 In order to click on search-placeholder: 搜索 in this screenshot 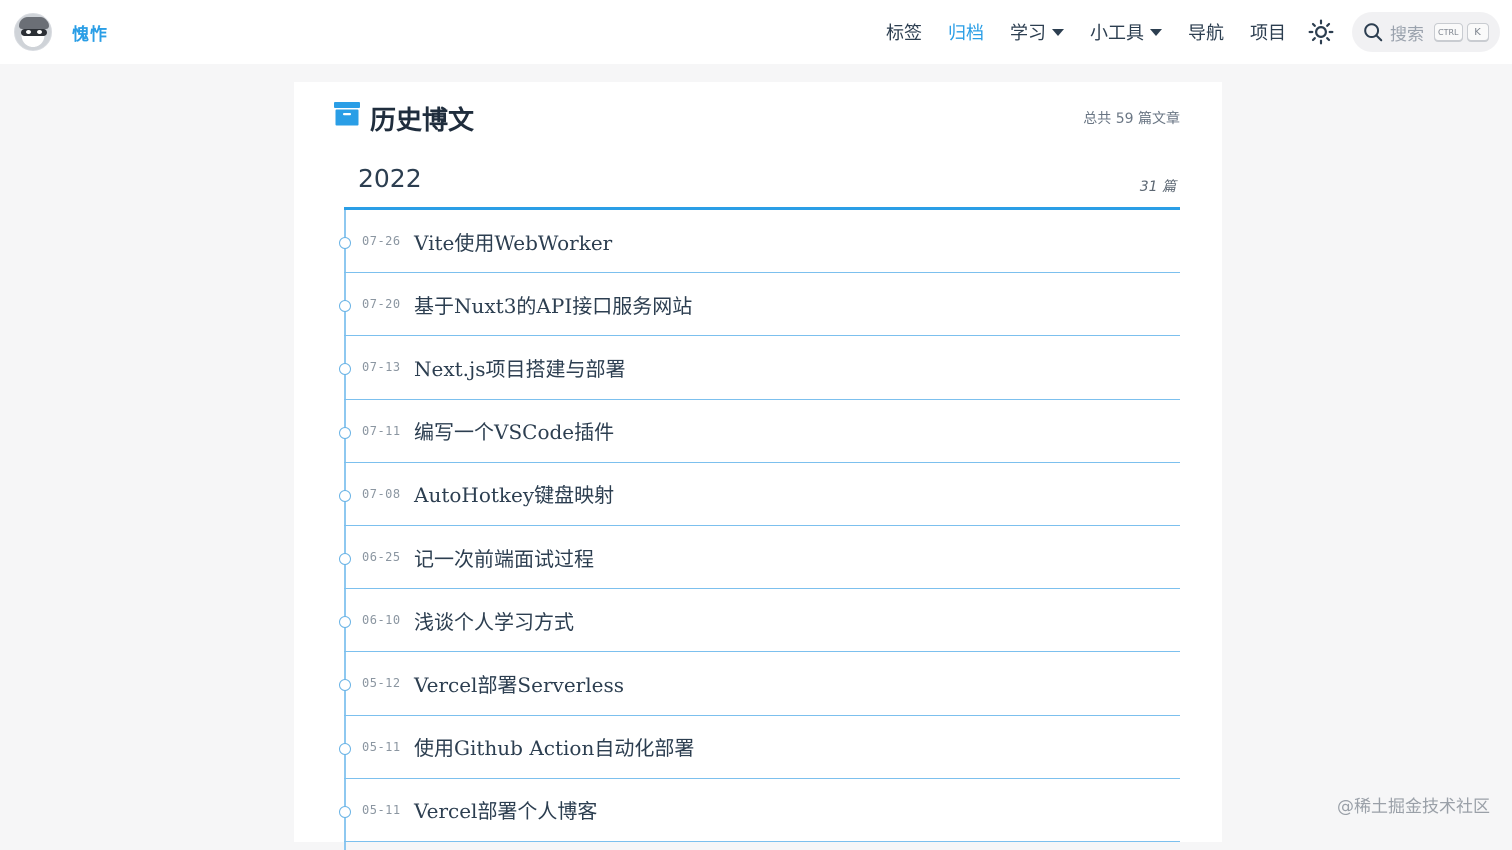, I will do `click(1407, 34)`.